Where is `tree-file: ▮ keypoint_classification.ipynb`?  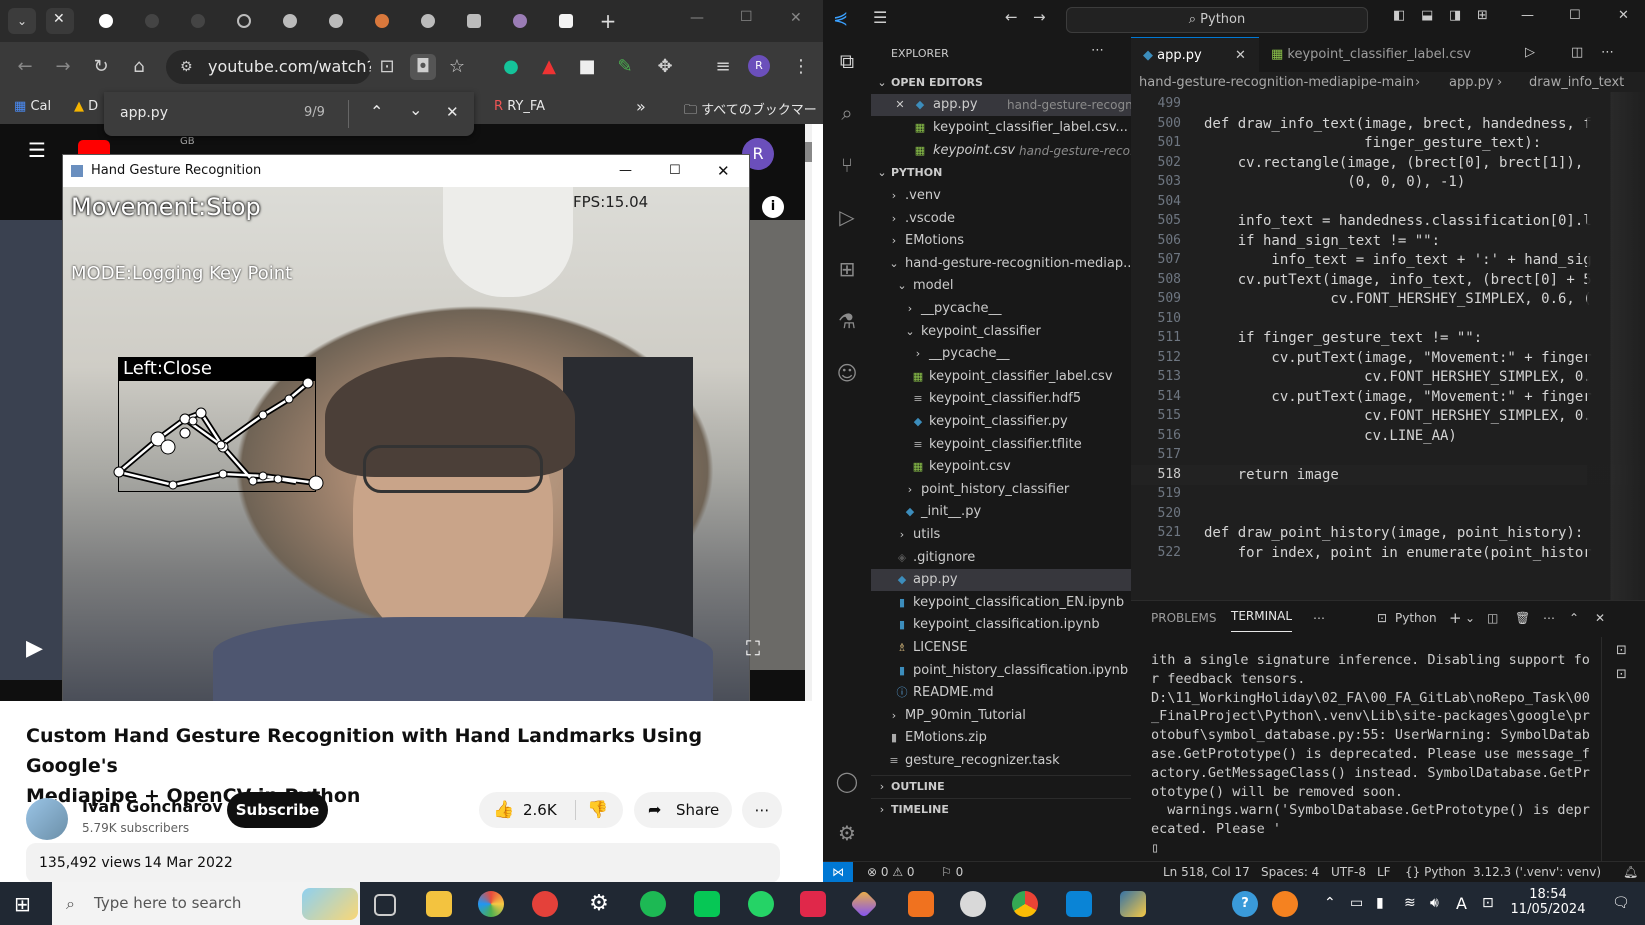
tree-file: ▮ keypoint_classification.ipynb is located at coordinates (1001, 625).